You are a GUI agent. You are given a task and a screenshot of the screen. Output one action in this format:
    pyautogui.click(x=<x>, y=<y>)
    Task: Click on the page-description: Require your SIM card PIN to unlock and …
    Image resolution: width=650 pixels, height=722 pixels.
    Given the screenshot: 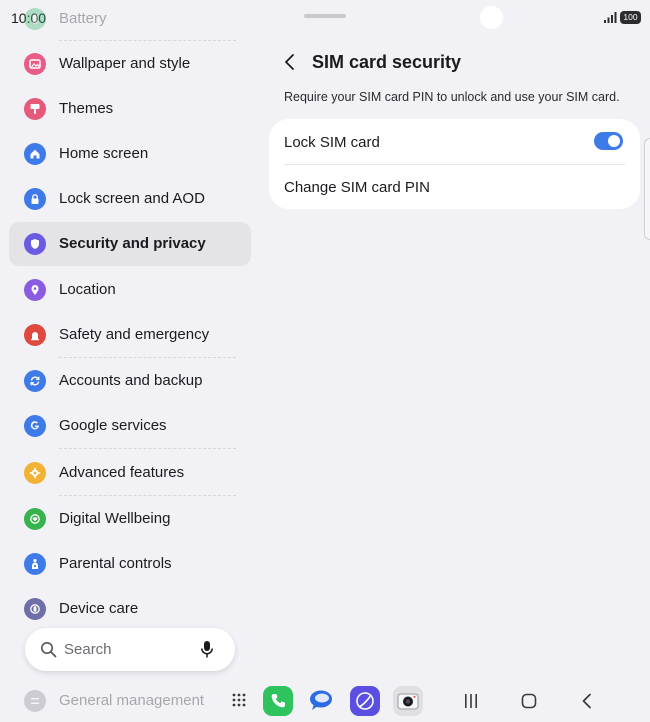 What is the action you would take?
    pyautogui.click(x=452, y=97)
    